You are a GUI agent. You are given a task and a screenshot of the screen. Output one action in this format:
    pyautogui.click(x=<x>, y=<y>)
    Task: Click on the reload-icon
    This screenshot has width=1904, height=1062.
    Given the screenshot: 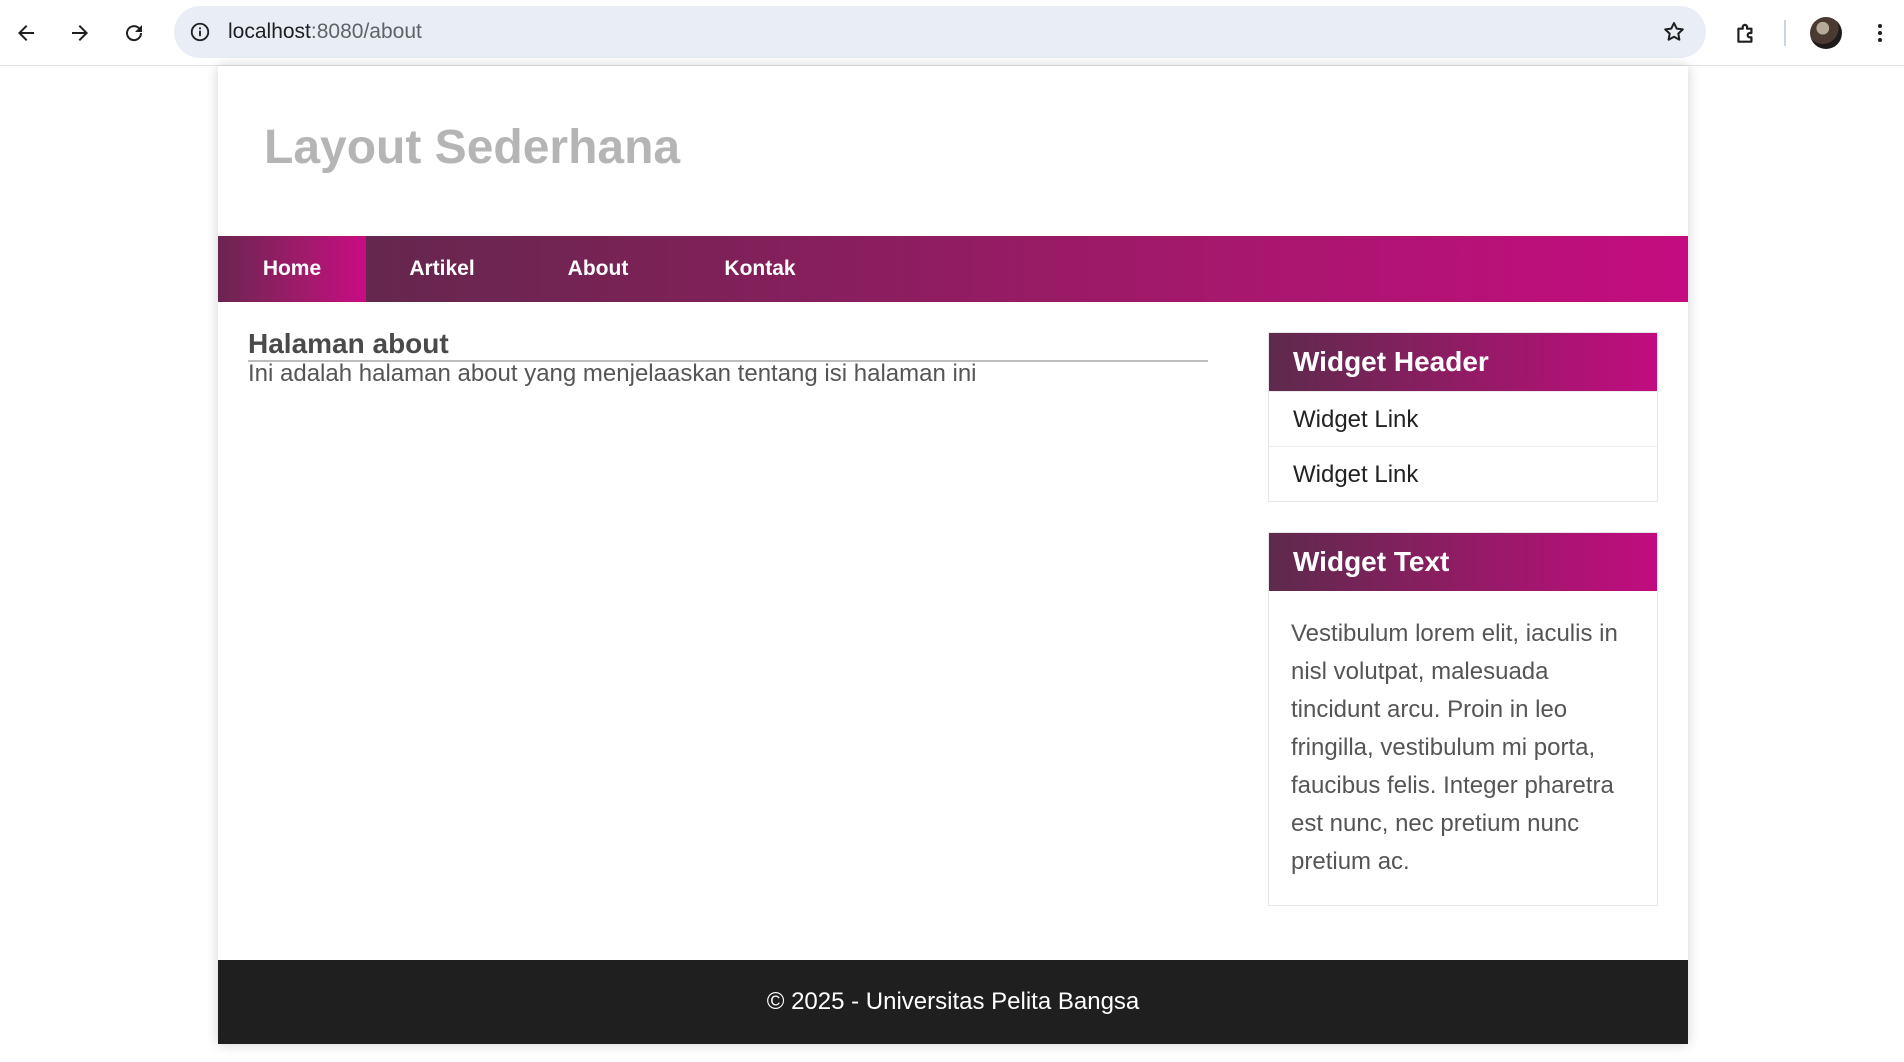 What is the action you would take?
    pyautogui.click(x=134, y=33)
    